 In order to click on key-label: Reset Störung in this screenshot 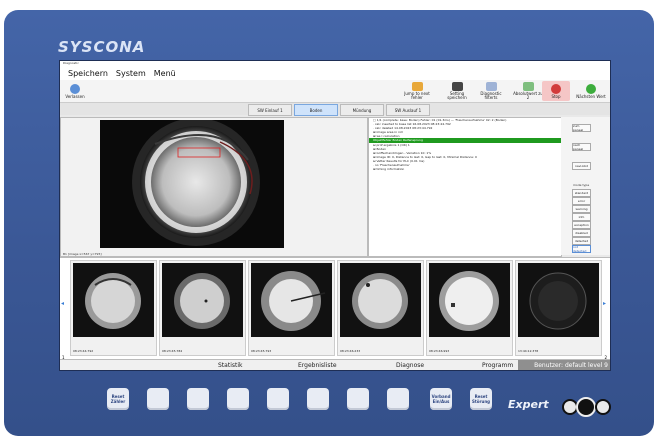, I will do `click(481, 399)`.